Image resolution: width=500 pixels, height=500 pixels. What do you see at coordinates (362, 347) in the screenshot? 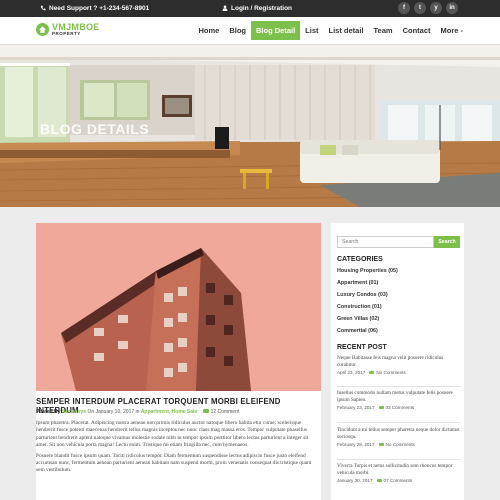
I see `recent-post-heading: RECENT POST` at bounding box center [362, 347].